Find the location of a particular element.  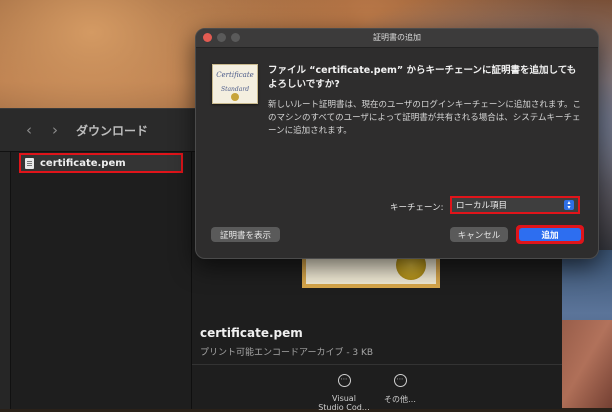

finder-sidebar-edge is located at coordinates (5, 280).